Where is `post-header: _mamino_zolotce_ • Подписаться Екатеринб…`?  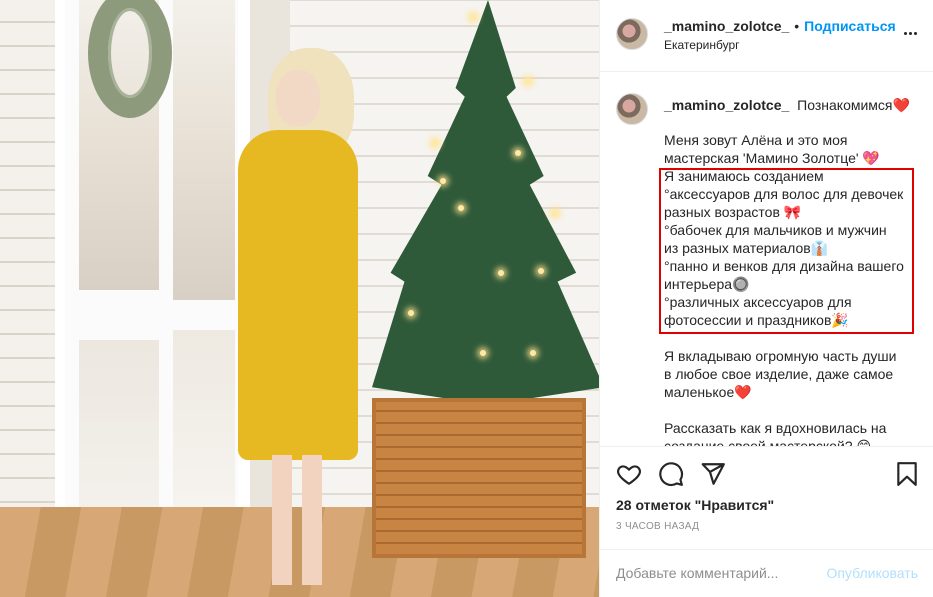 post-header: _mamino_zolotce_ • Подписаться Екатеринб… is located at coordinates (766, 36).